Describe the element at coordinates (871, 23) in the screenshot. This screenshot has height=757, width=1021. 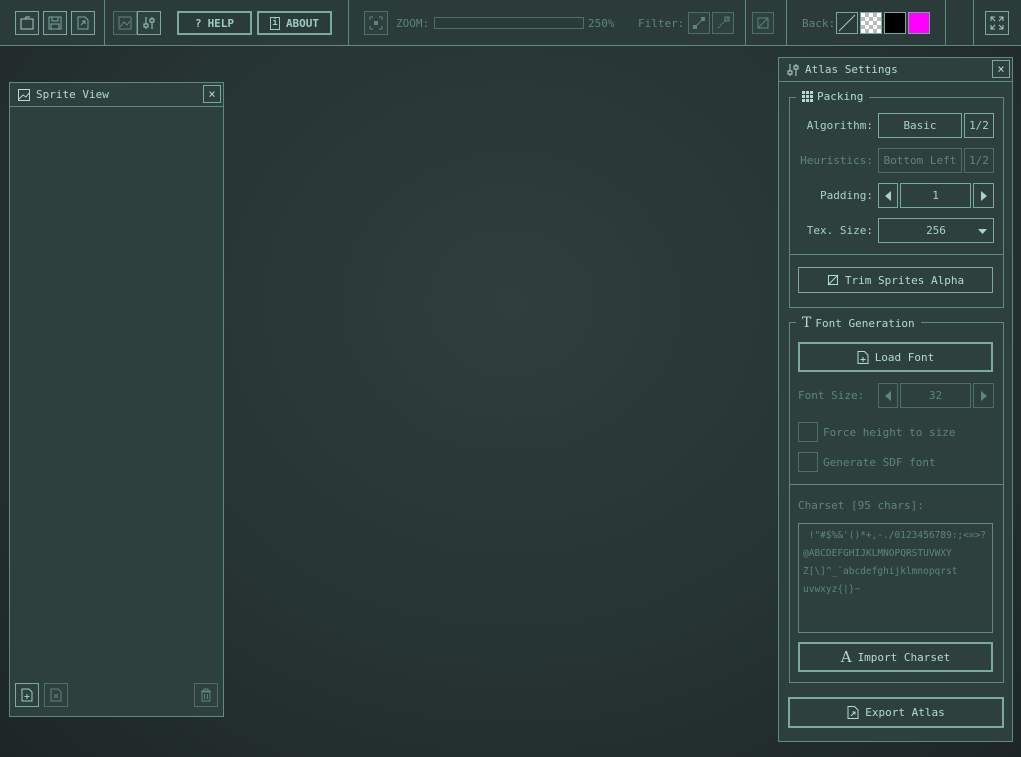
I see `background-checker-swatch` at that location.